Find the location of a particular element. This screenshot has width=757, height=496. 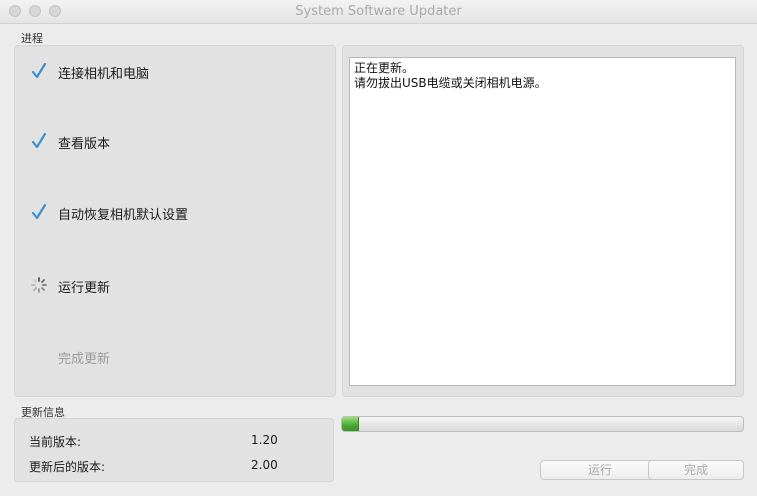

log-line: 请勿拔出USB电缆或关闭相机电源。 is located at coordinates (450, 83).